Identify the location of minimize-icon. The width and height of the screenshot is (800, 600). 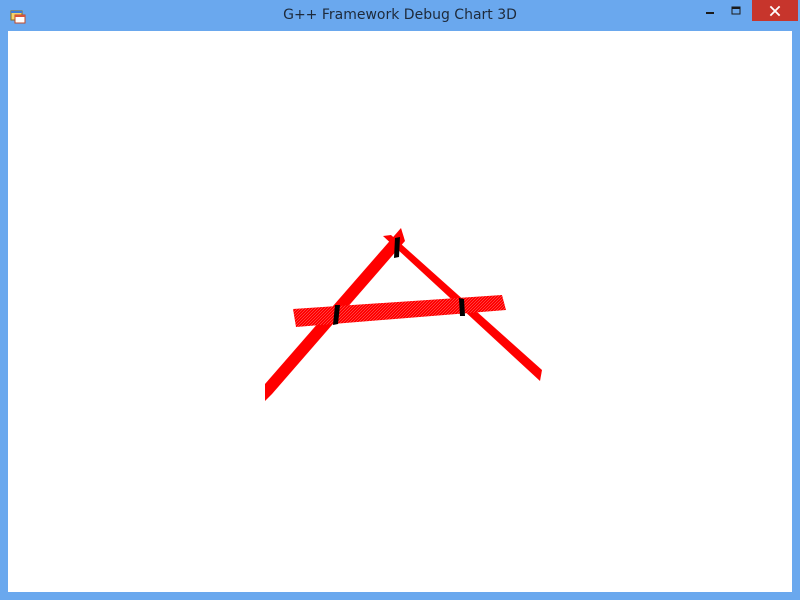
(710, 12).